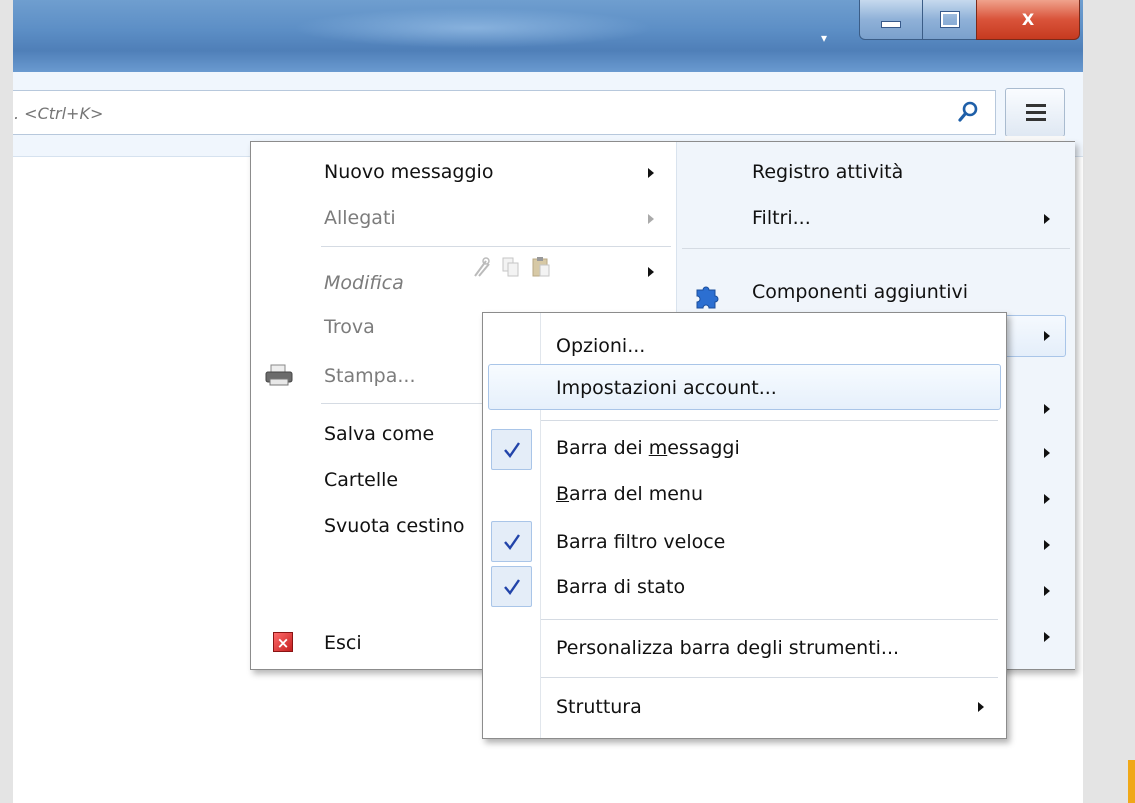 The height and width of the screenshot is (803, 1135). I want to click on search-input, so click(479, 113).